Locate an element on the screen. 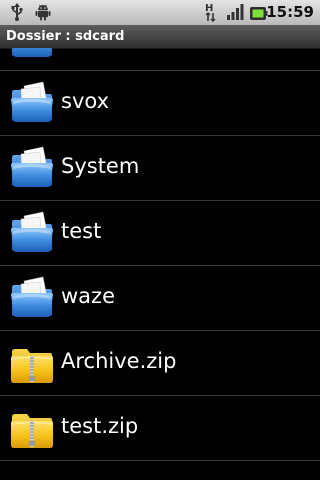 The width and height of the screenshot is (320, 480). list-item-label: System is located at coordinates (100, 166).